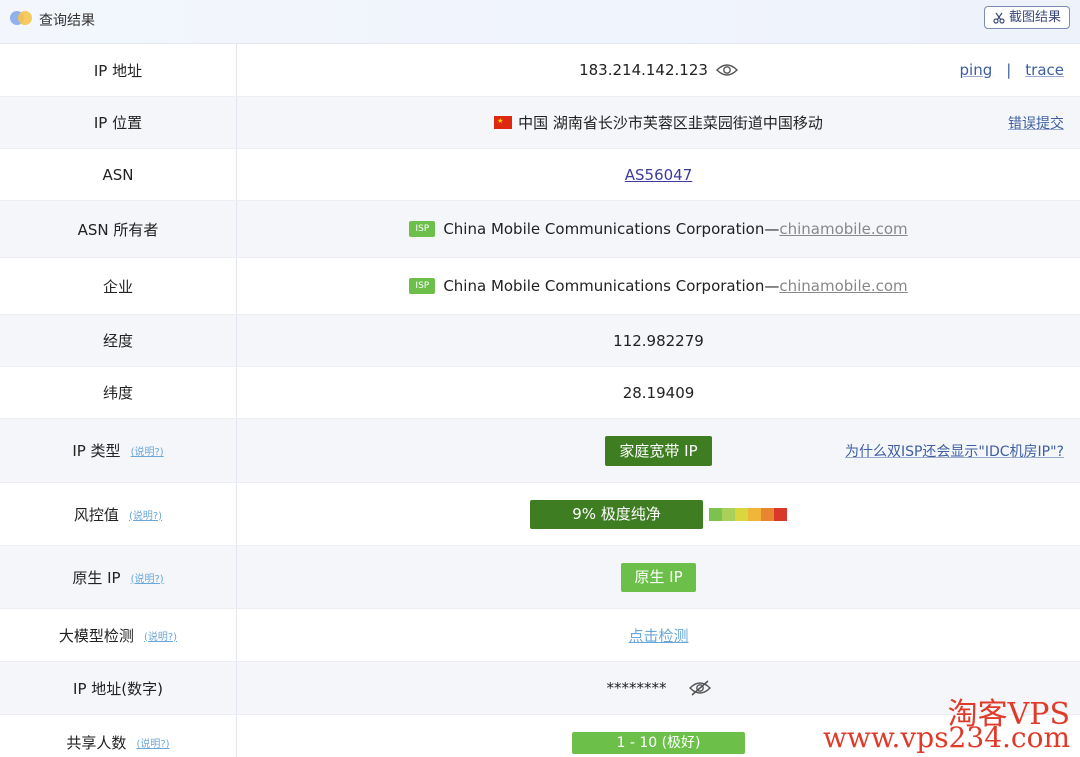  Describe the element at coordinates (659, 175) in the screenshot. I see `asn-link: AS56047` at that location.